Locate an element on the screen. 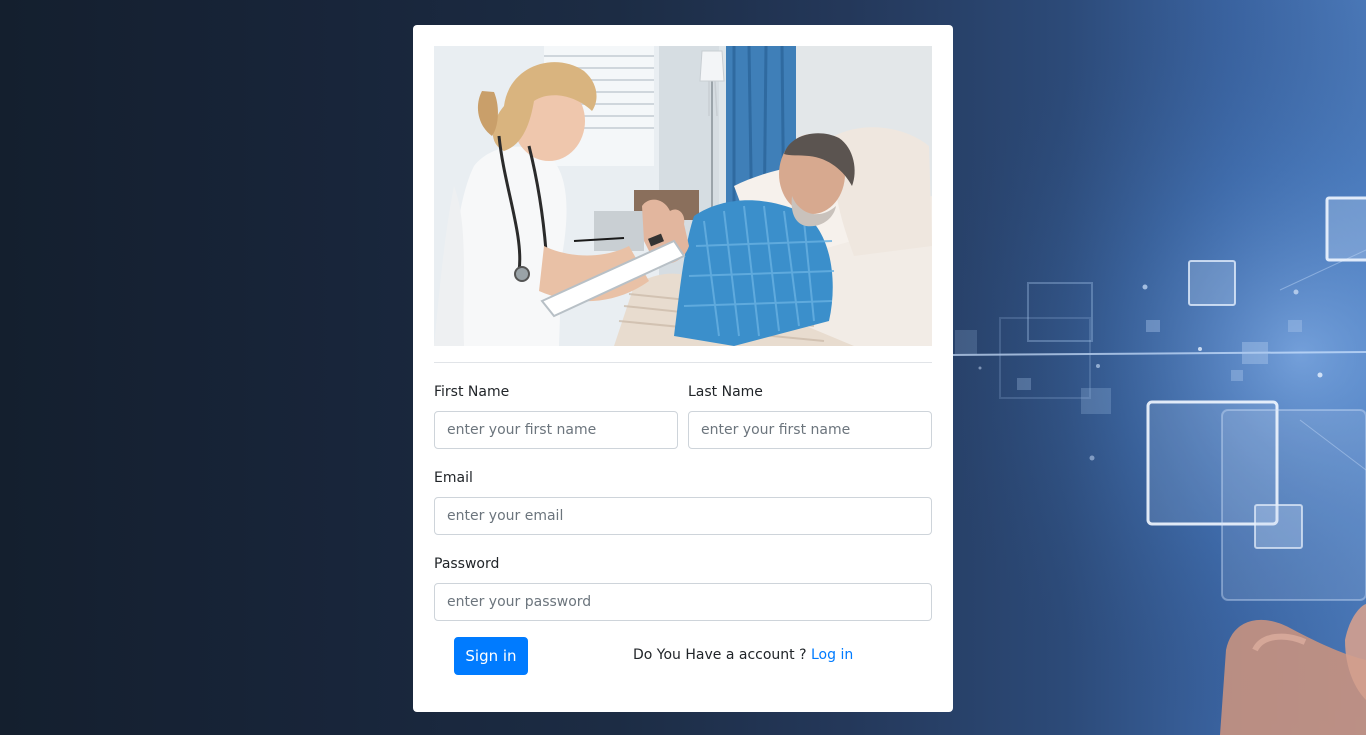 The width and height of the screenshot is (1366, 735). last-name-input is located at coordinates (810, 430).